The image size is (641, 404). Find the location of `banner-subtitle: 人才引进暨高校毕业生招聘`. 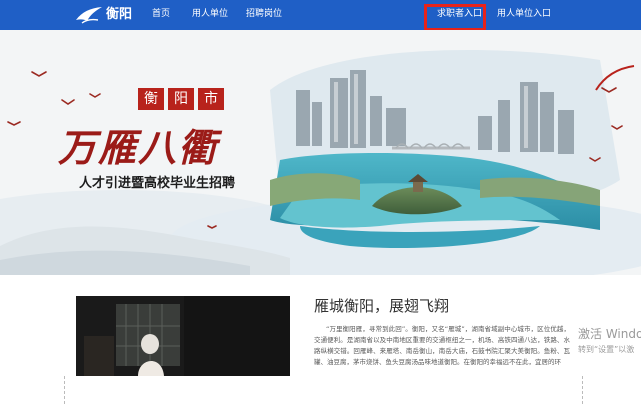

banner-subtitle: 人才引进暨高校毕业生招聘 is located at coordinates (157, 183).